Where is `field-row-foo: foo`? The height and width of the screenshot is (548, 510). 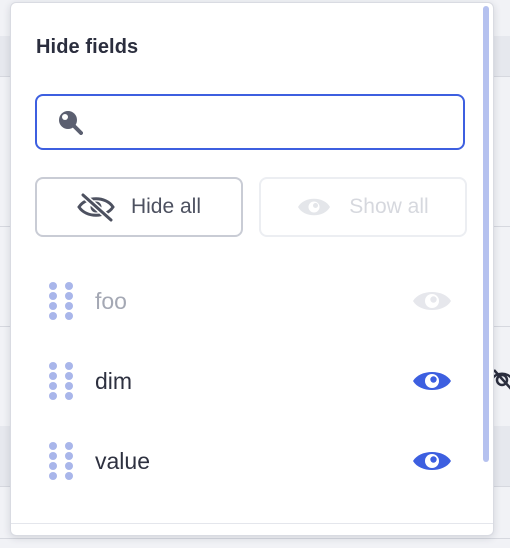
field-row-foo: foo is located at coordinates (251, 301).